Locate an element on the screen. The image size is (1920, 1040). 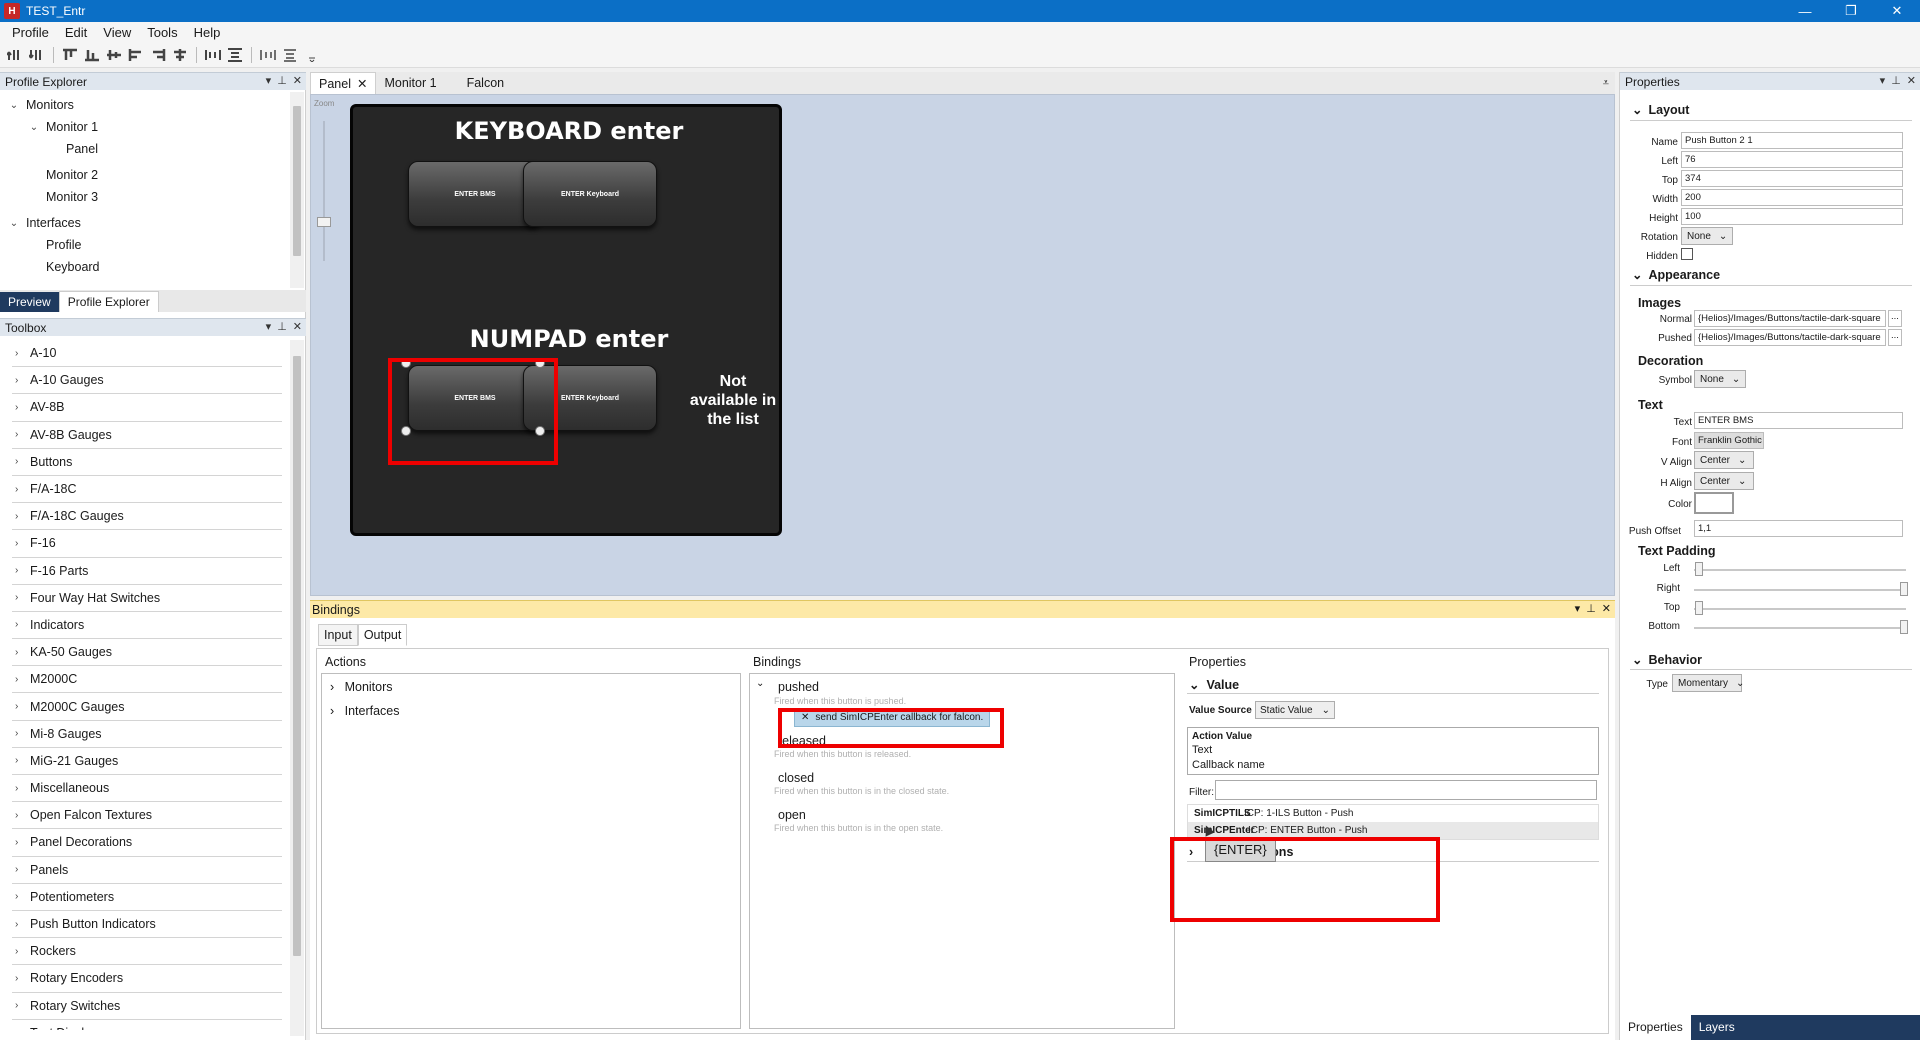
toolbox-item: › KA-50 Gauges is located at coordinates (147, 653).